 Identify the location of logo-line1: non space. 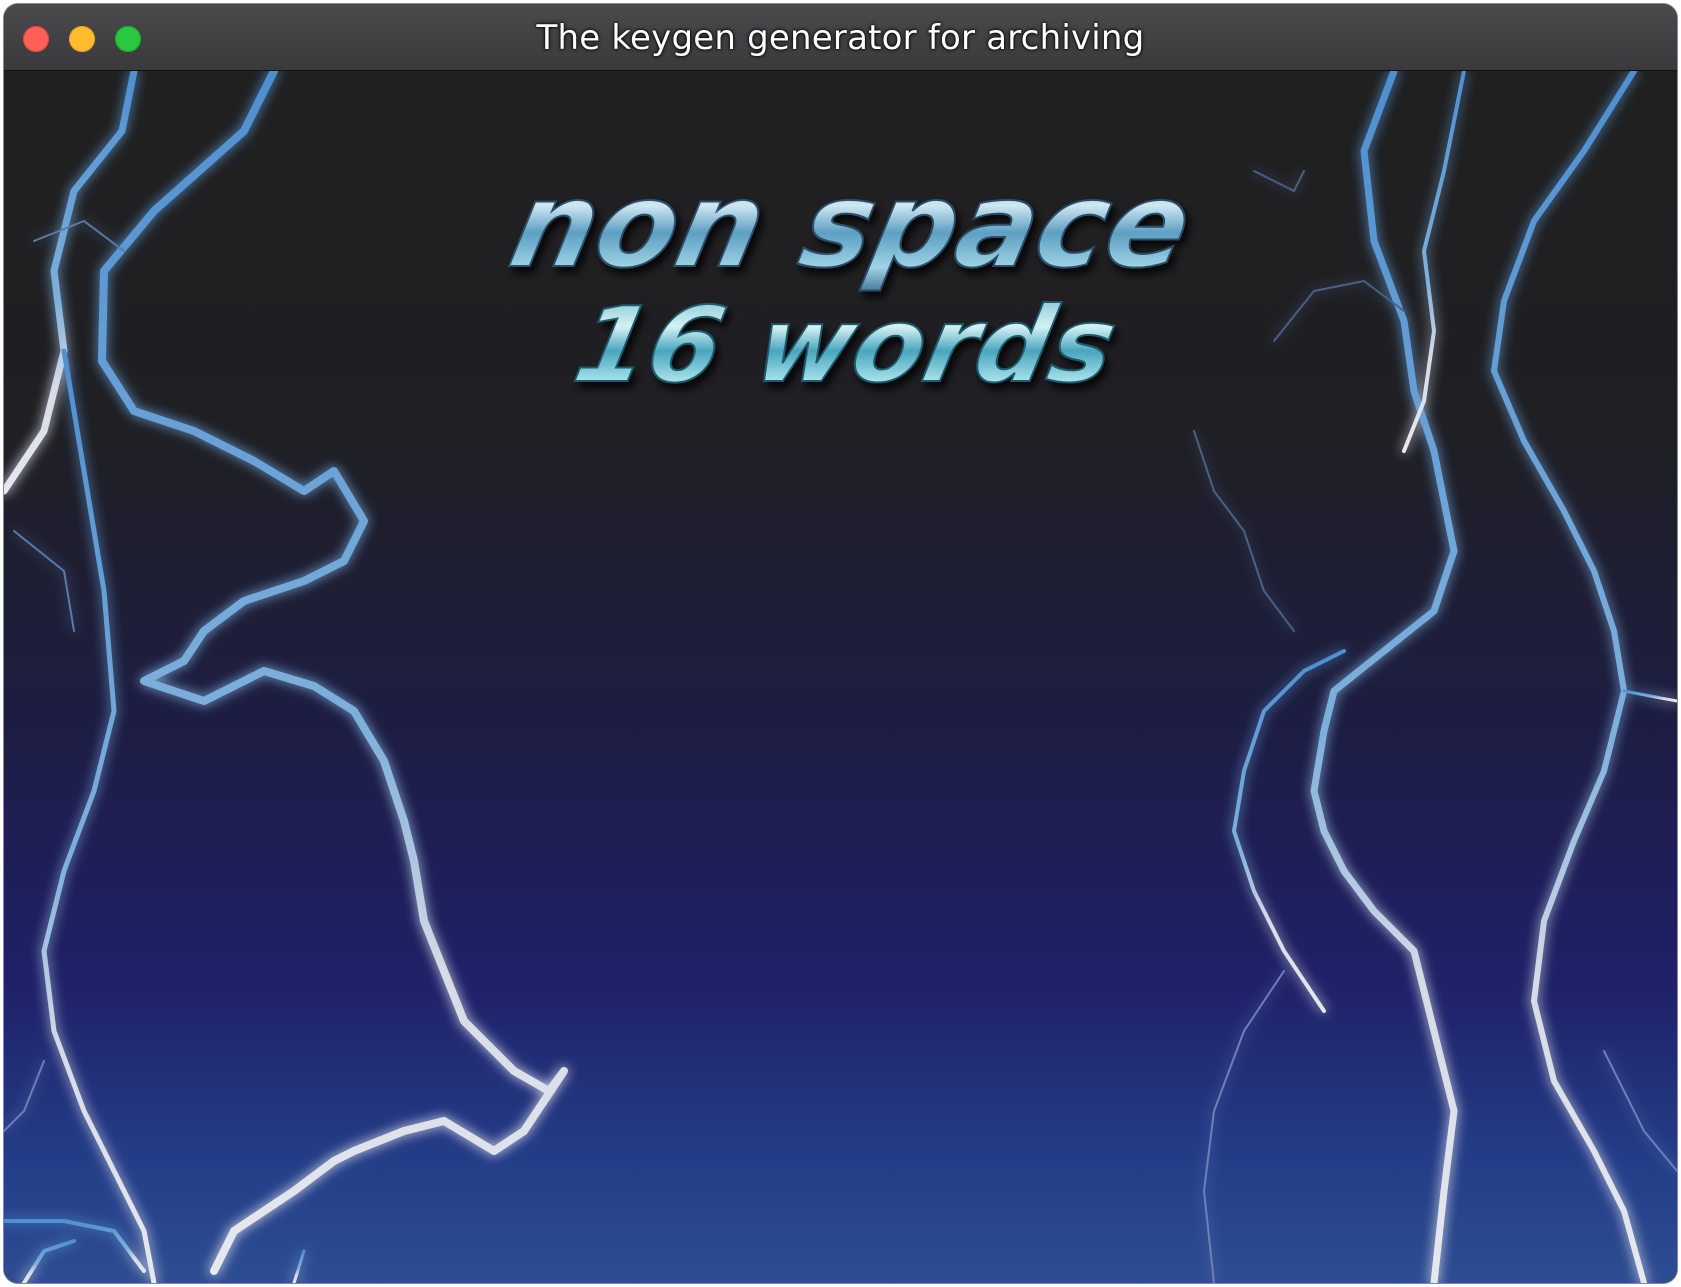
(851, 225).